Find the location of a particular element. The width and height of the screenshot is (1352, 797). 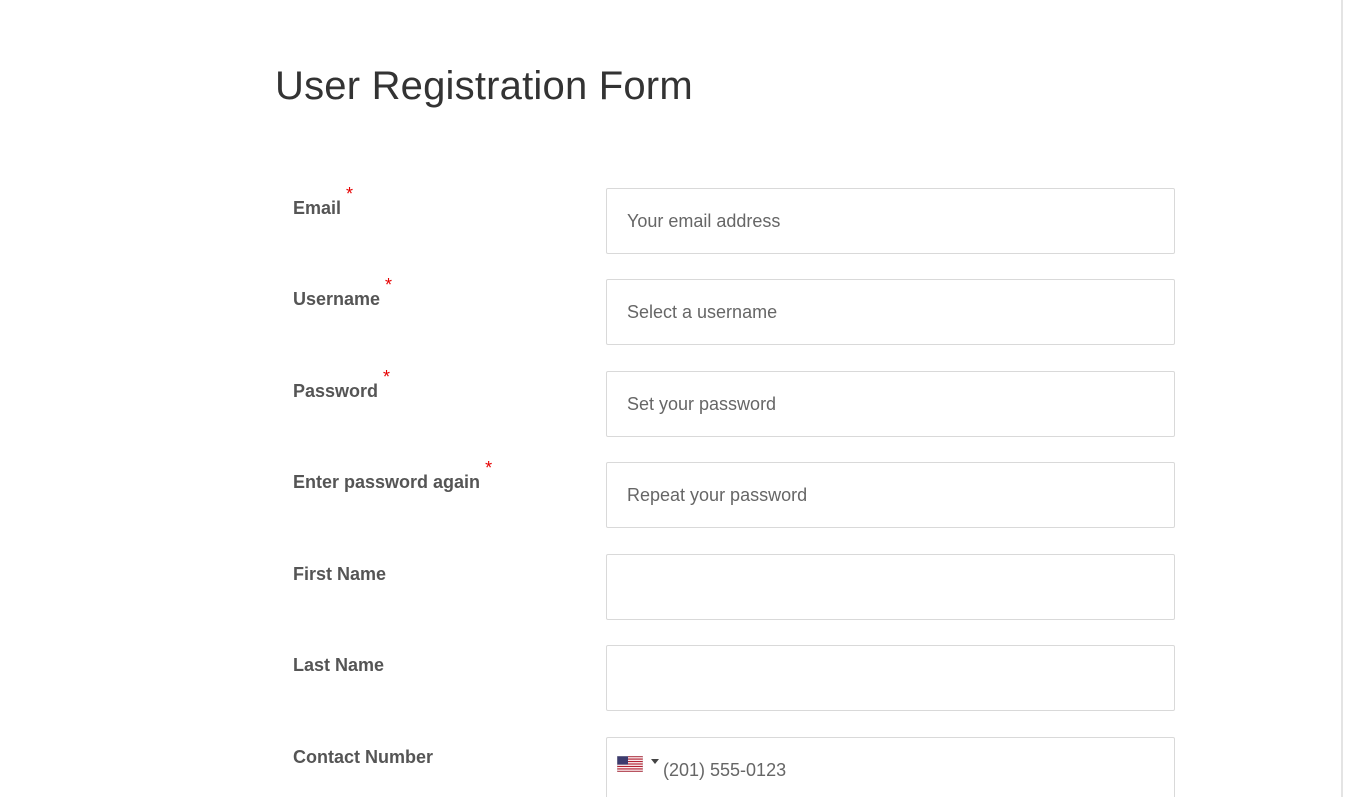

phone-field-container is located at coordinates (890, 767).